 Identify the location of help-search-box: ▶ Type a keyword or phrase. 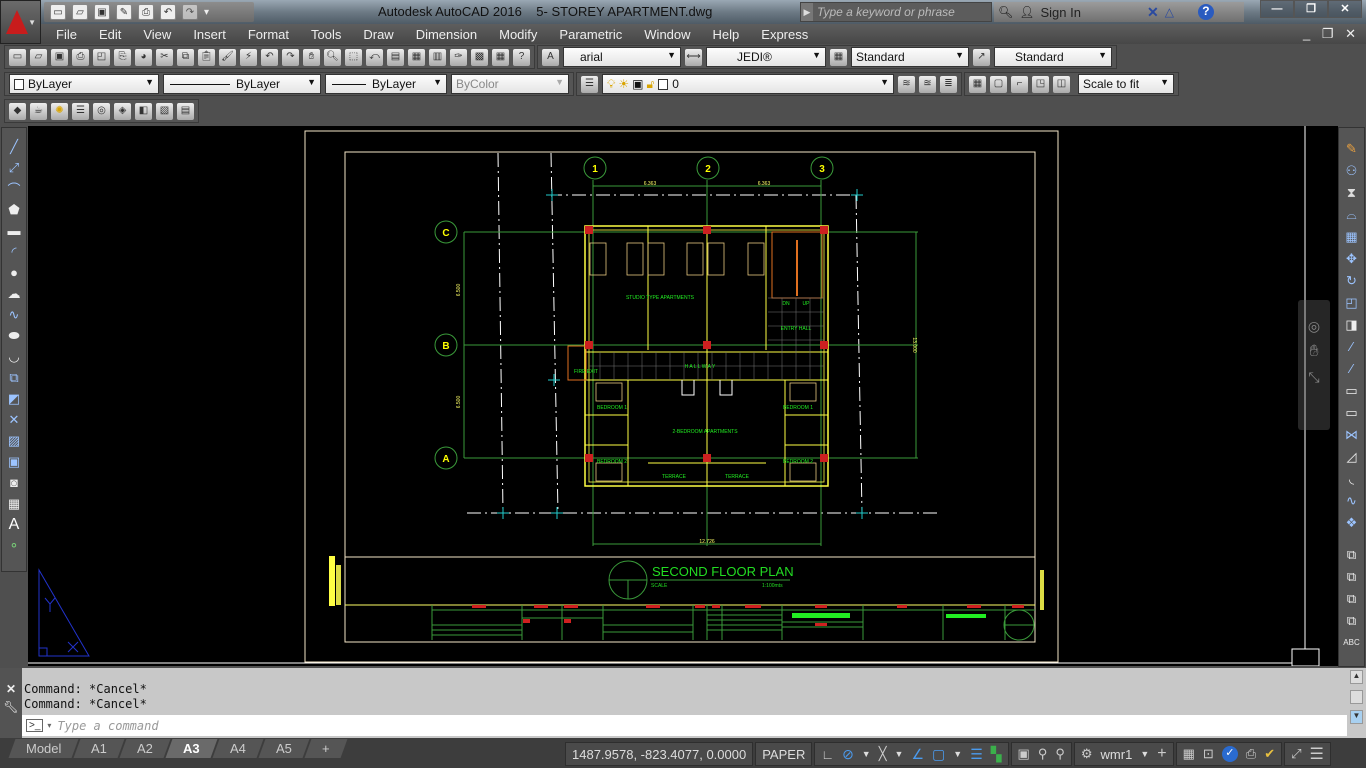
(896, 12).